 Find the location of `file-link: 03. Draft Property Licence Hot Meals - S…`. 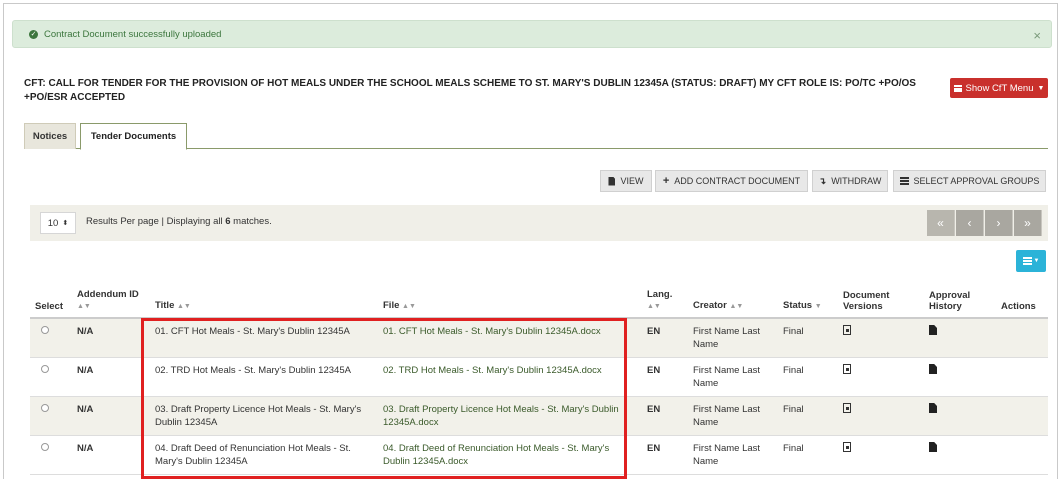

file-link: 03. Draft Property Licence Hot Meals - S… is located at coordinates (510, 416).